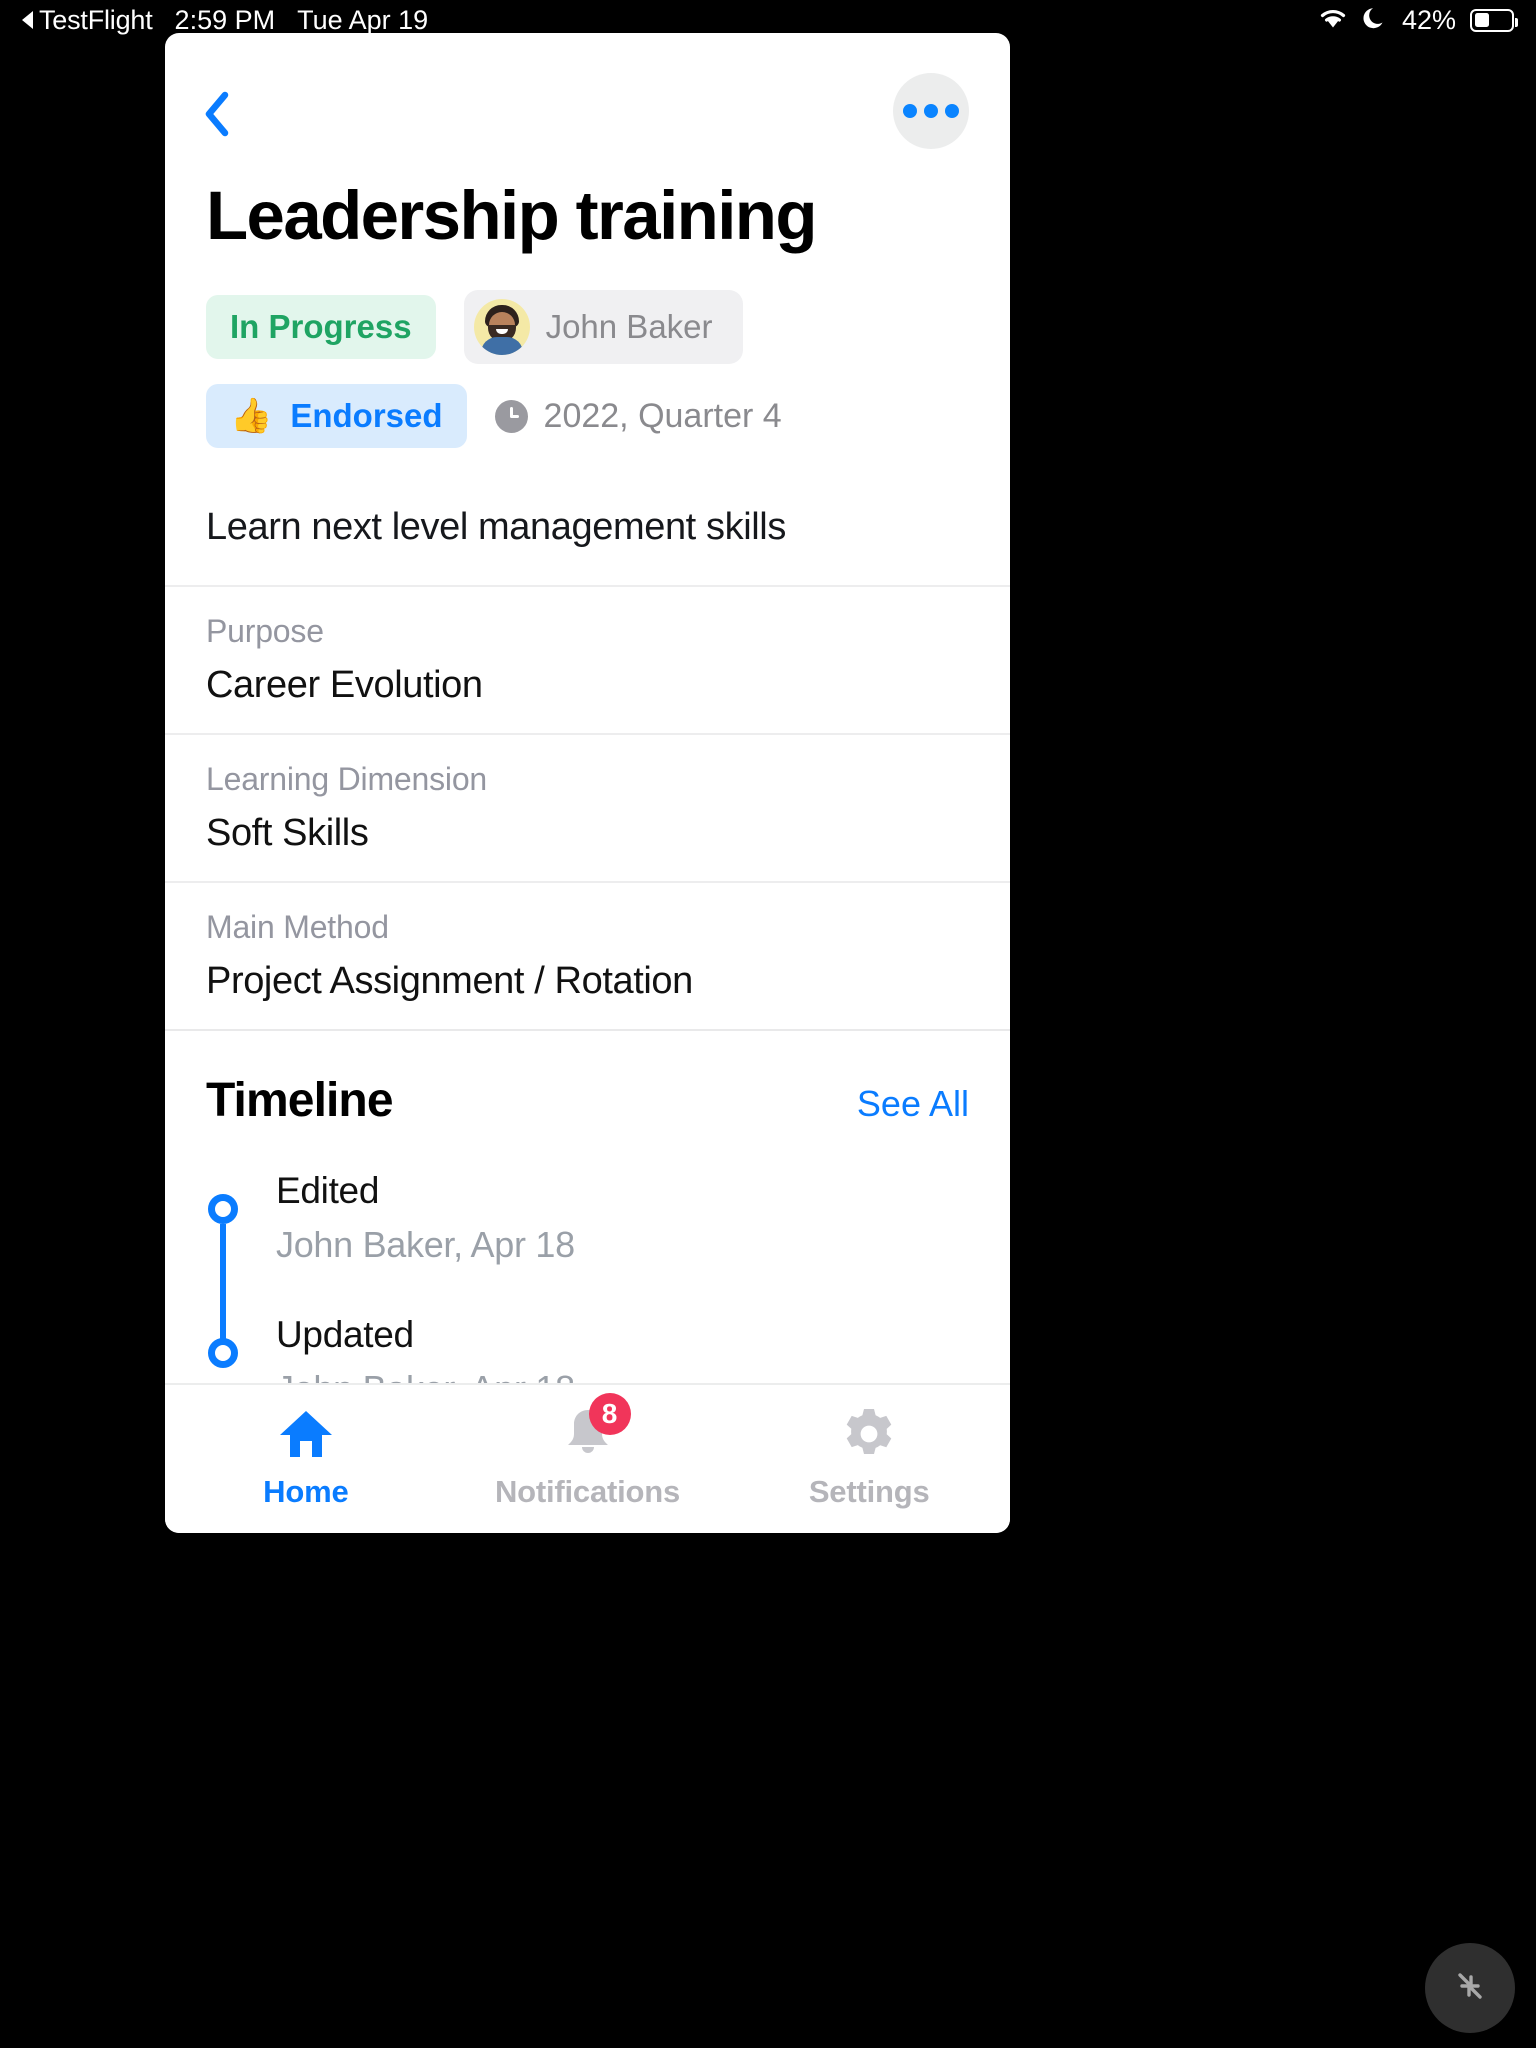  I want to click on timeline-event: Updated, so click(345, 1335).